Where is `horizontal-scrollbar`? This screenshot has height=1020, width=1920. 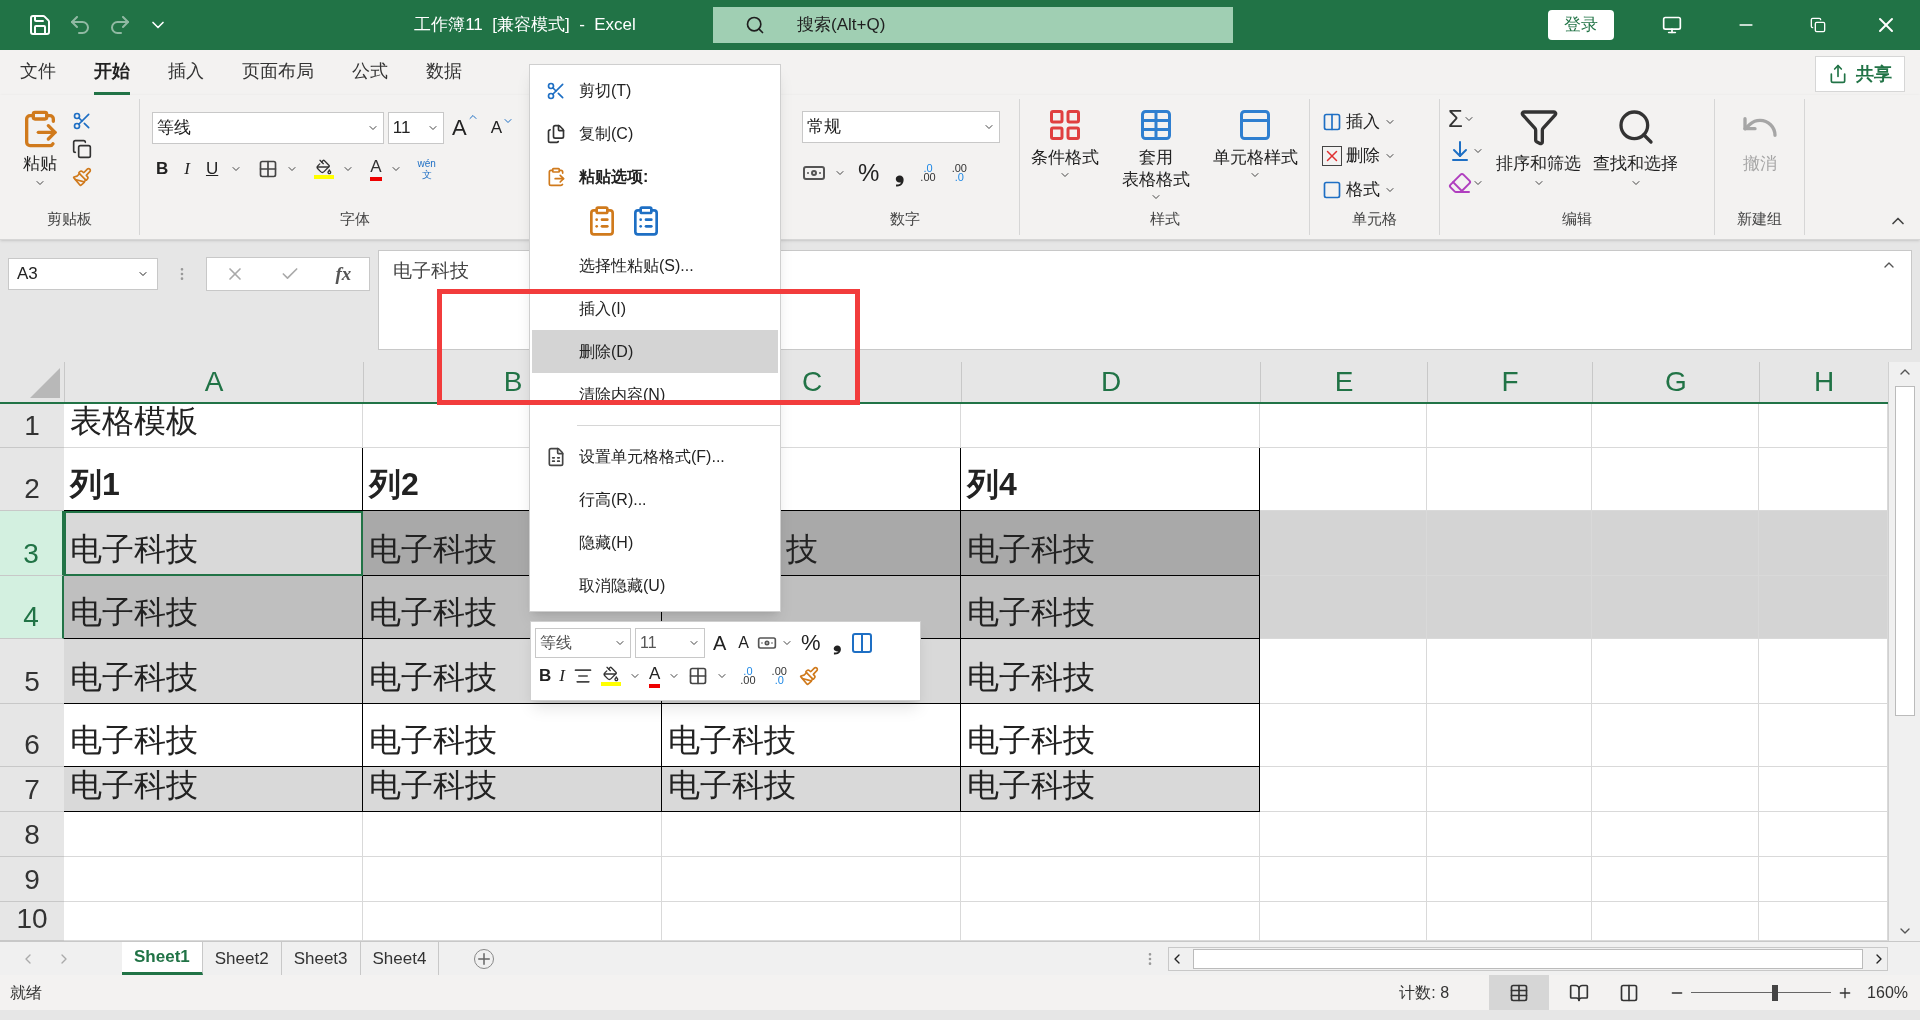
horizontal-scrollbar is located at coordinates (1528, 958).